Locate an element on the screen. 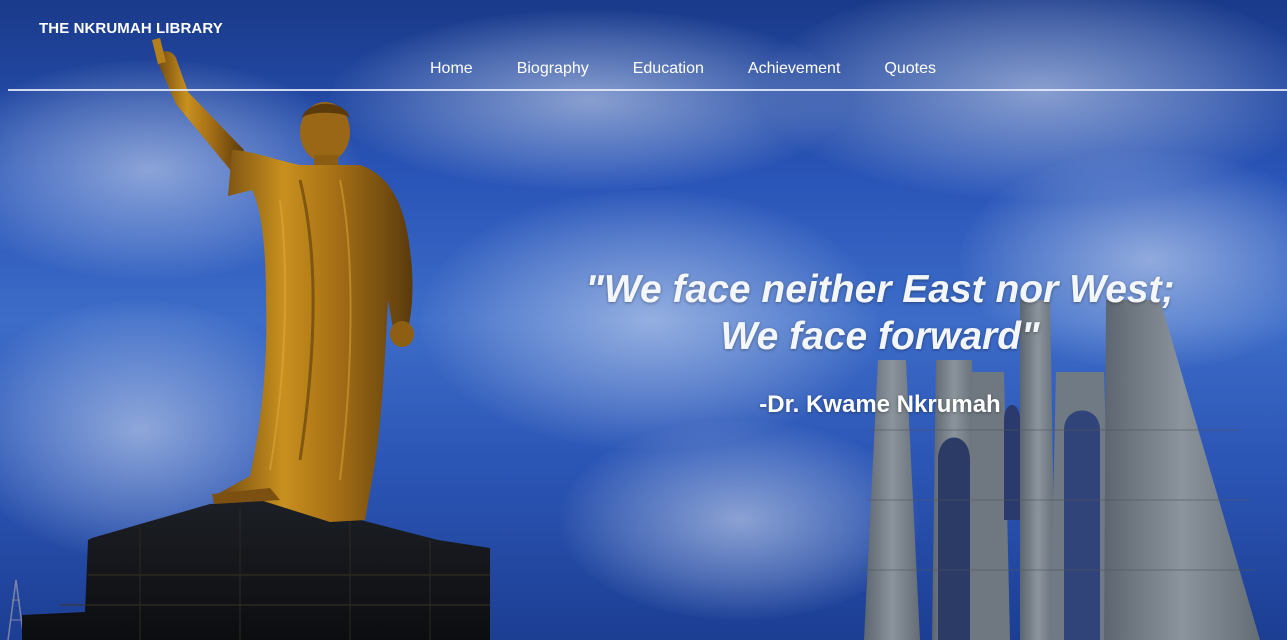 This screenshot has height=640, width=1287. quote-author: -Dr. Kwame Nkrumah is located at coordinates (880, 404).